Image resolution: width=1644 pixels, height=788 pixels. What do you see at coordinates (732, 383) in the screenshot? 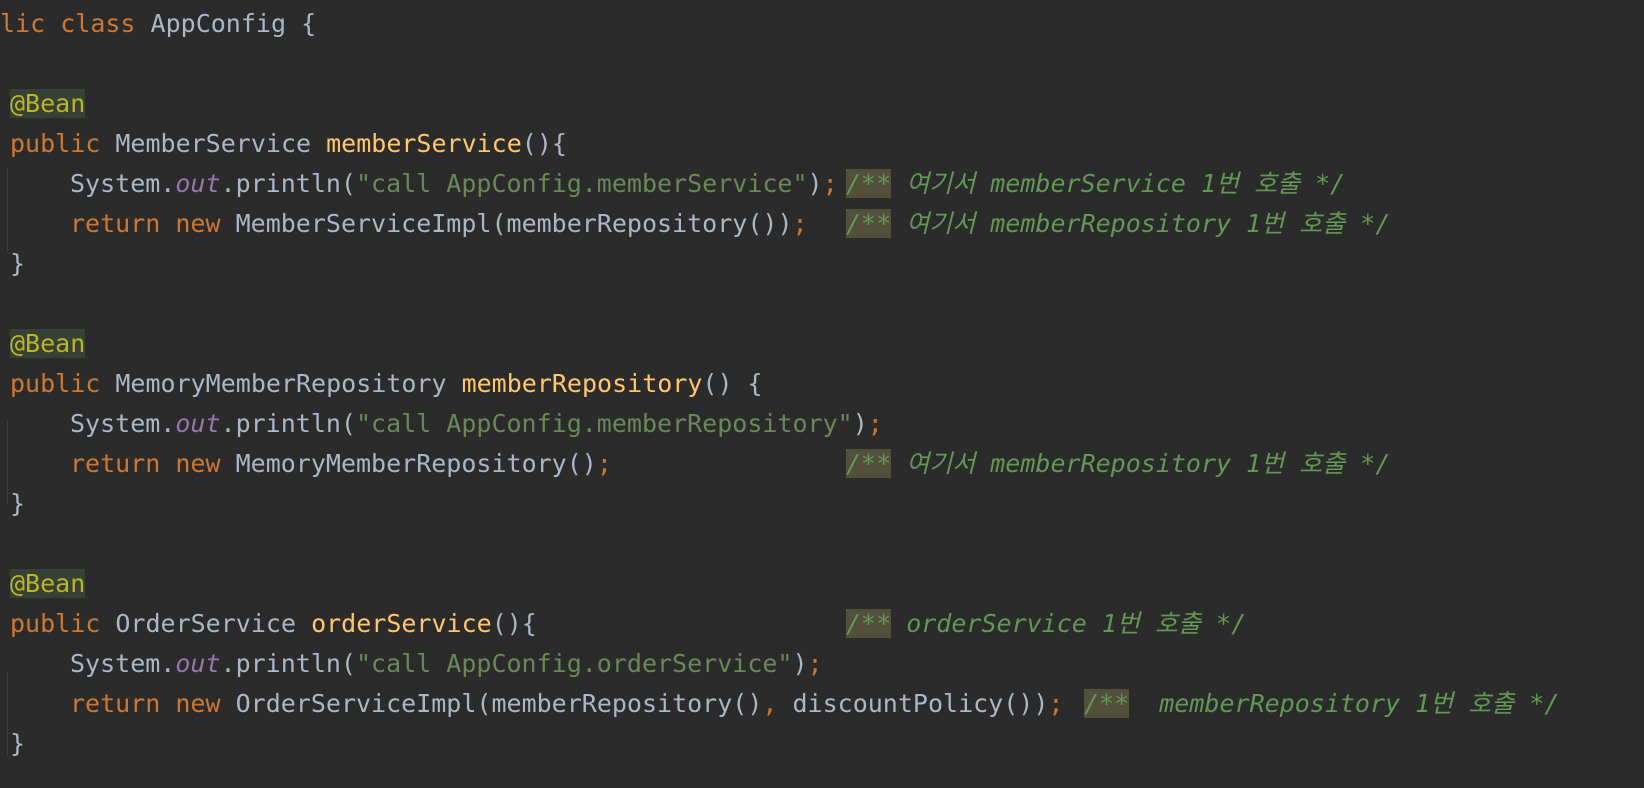
I see `paren-brace: () {` at bounding box center [732, 383].